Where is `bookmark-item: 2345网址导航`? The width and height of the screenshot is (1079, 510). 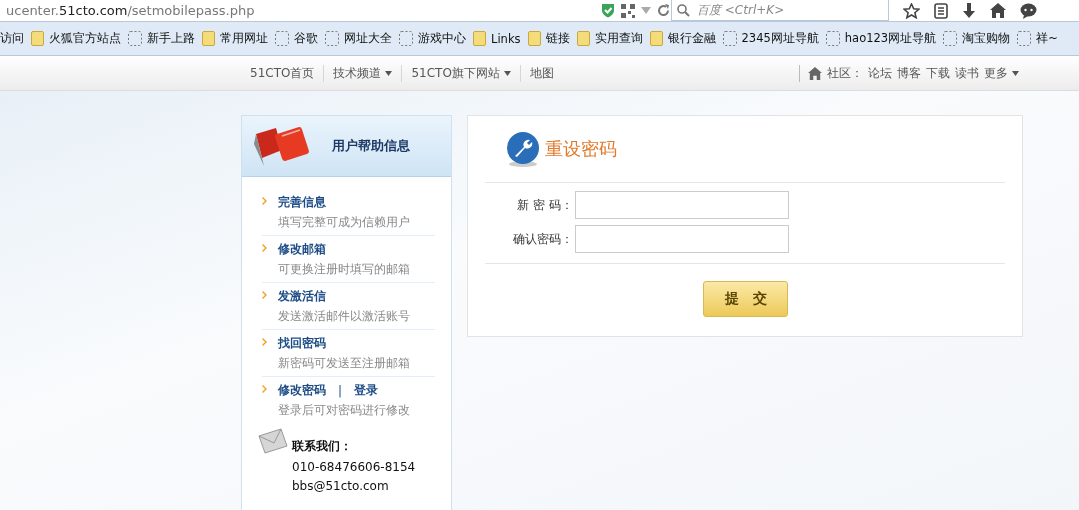
bookmark-item: 2345网址导航 is located at coordinates (770, 38).